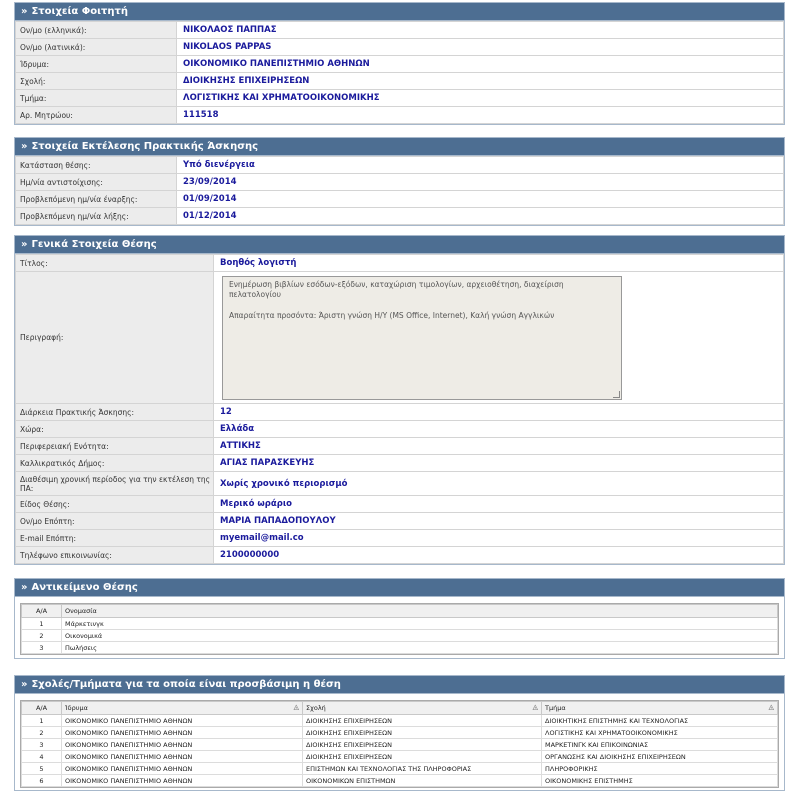 This screenshot has width=794, height=791. Describe the element at coordinates (419, 623) in the screenshot. I see `row-cell: Μάρκετινγκ` at that location.